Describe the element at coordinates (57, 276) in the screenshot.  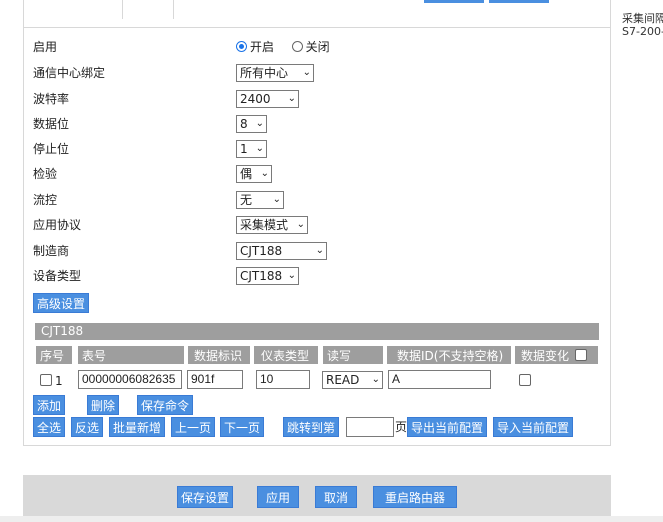
I see `device-type-label: 设备类型` at that location.